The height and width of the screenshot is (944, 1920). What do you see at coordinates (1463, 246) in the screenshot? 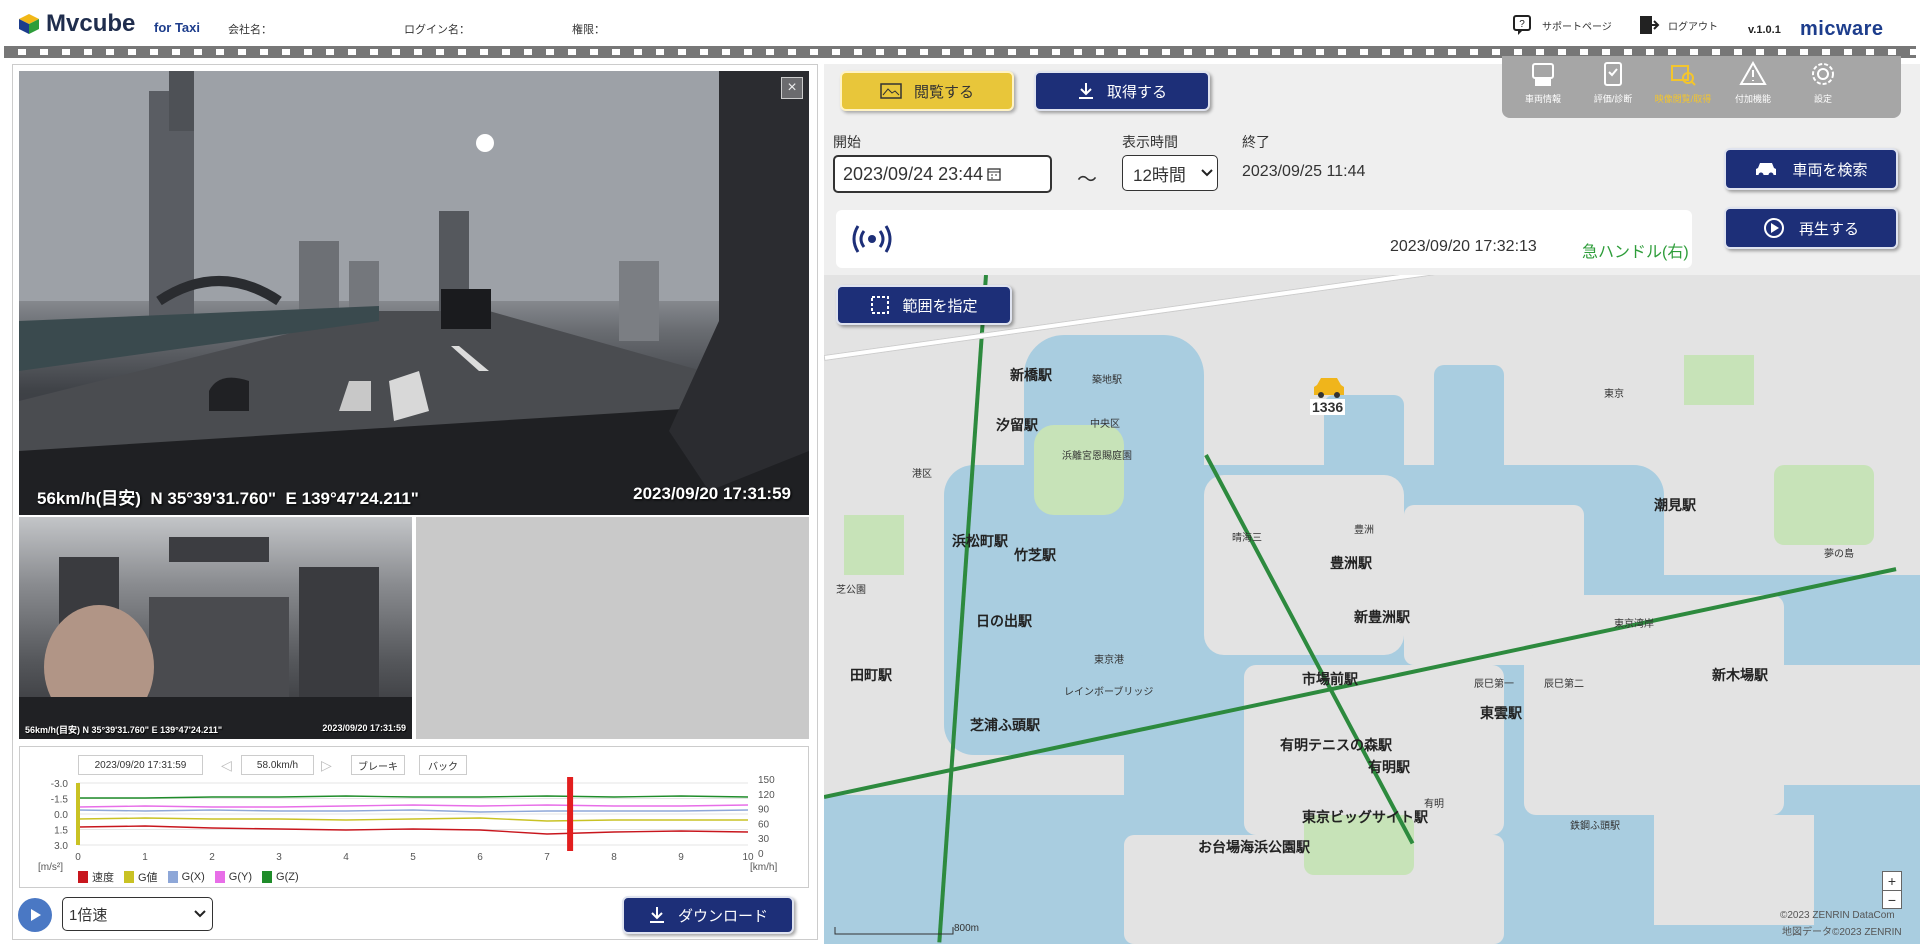
I see `event-time: 2023/09/20 17:32:13` at bounding box center [1463, 246].